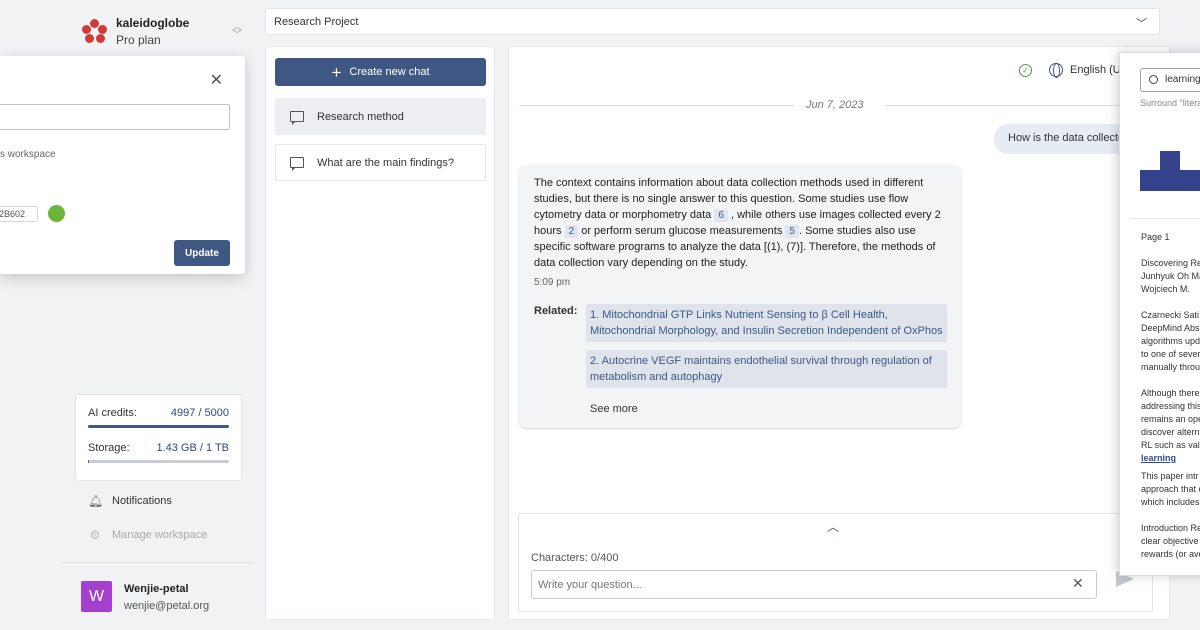 The image size is (1200, 630). What do you see at coordinates (237, 32) in the screenshot?
I see `chevron-updown-icon: ︿ ﹀` at bounding box center [237, 32].